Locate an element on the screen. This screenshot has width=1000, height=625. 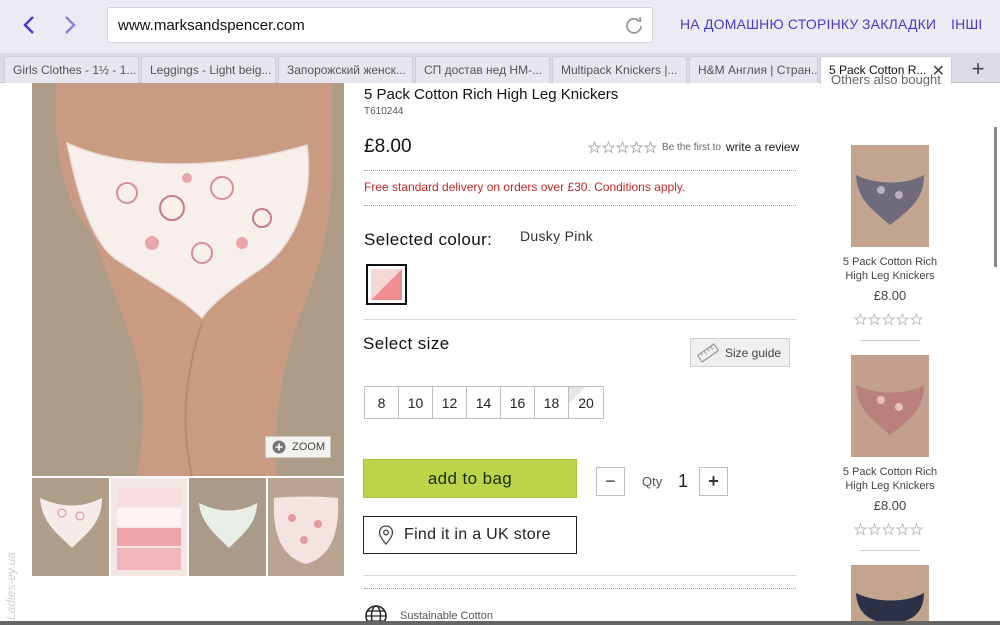
product-sku: T610244 is located at coordinates (384, 111).